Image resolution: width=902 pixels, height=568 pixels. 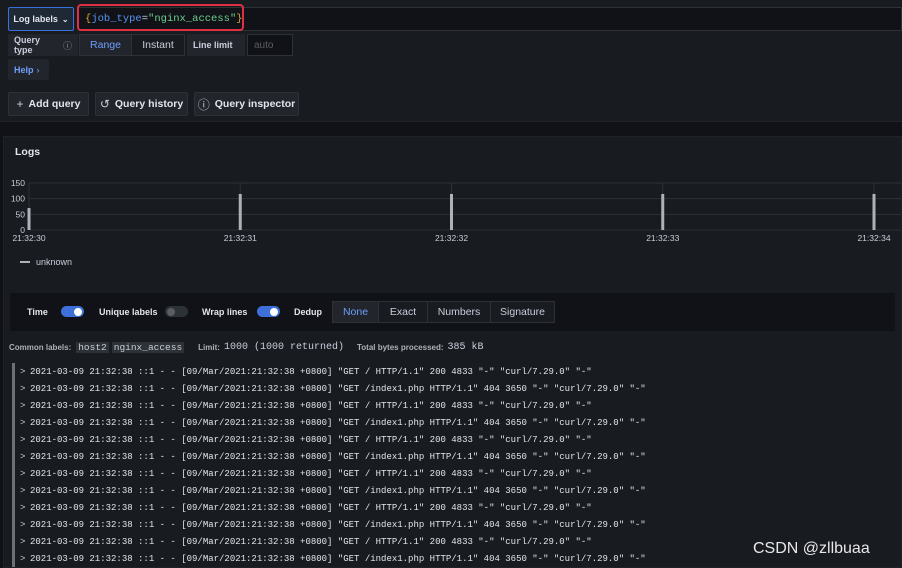 I want to click on x-tick-label: 21:32:34, so click(x=873, y=238).